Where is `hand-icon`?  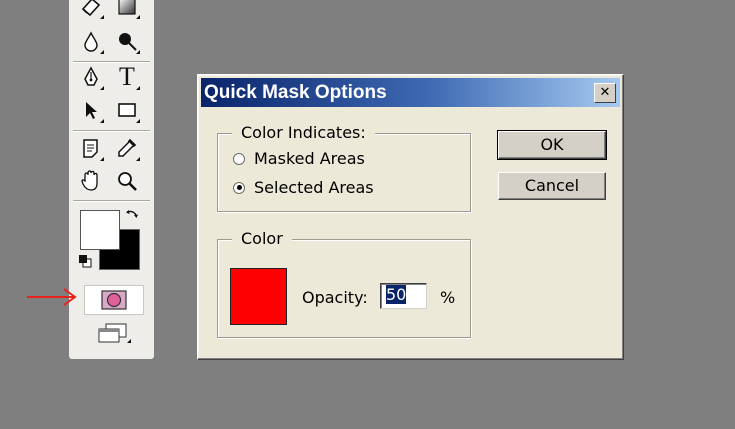
hand-icon is located at coordinates (89, 180).